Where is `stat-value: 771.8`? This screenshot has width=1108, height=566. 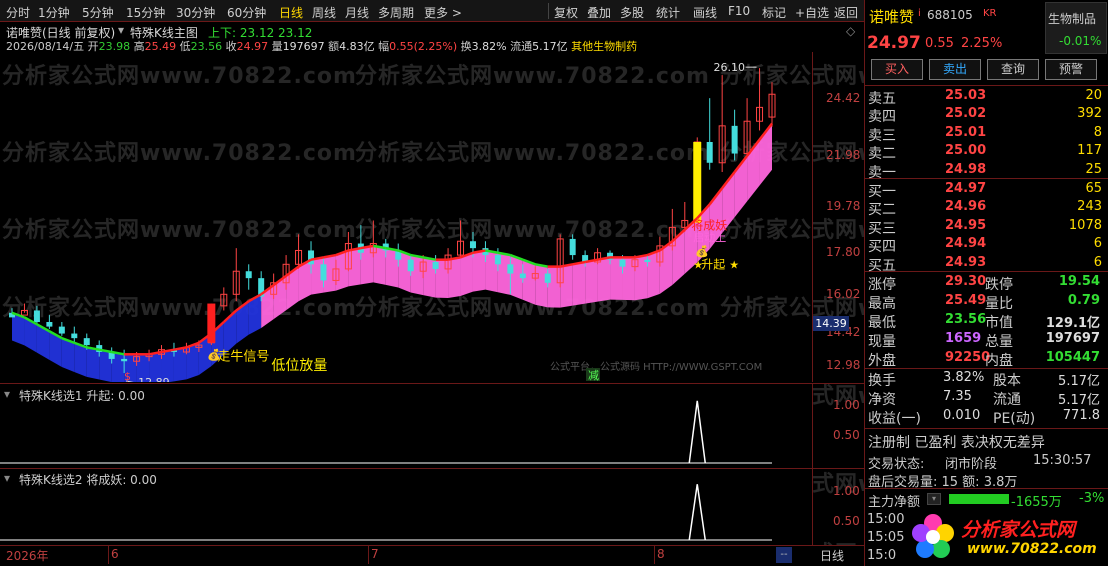 stat-value: 771.8 is located at coordinates (1081, 415).